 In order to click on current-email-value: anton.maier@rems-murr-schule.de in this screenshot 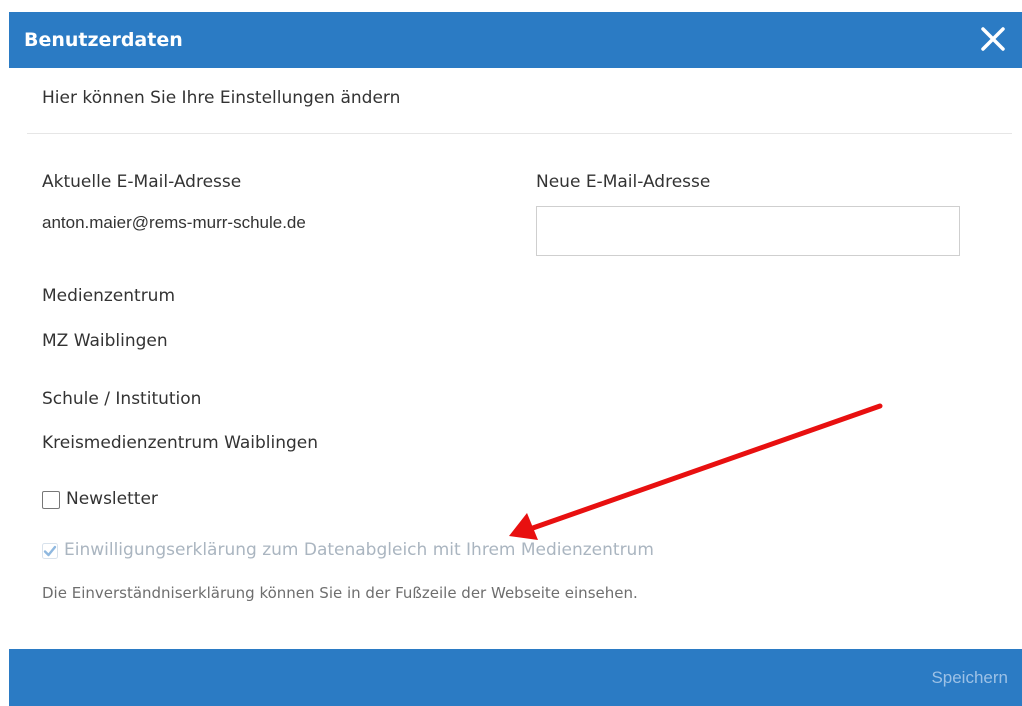, I will do `click(174, 222)`.